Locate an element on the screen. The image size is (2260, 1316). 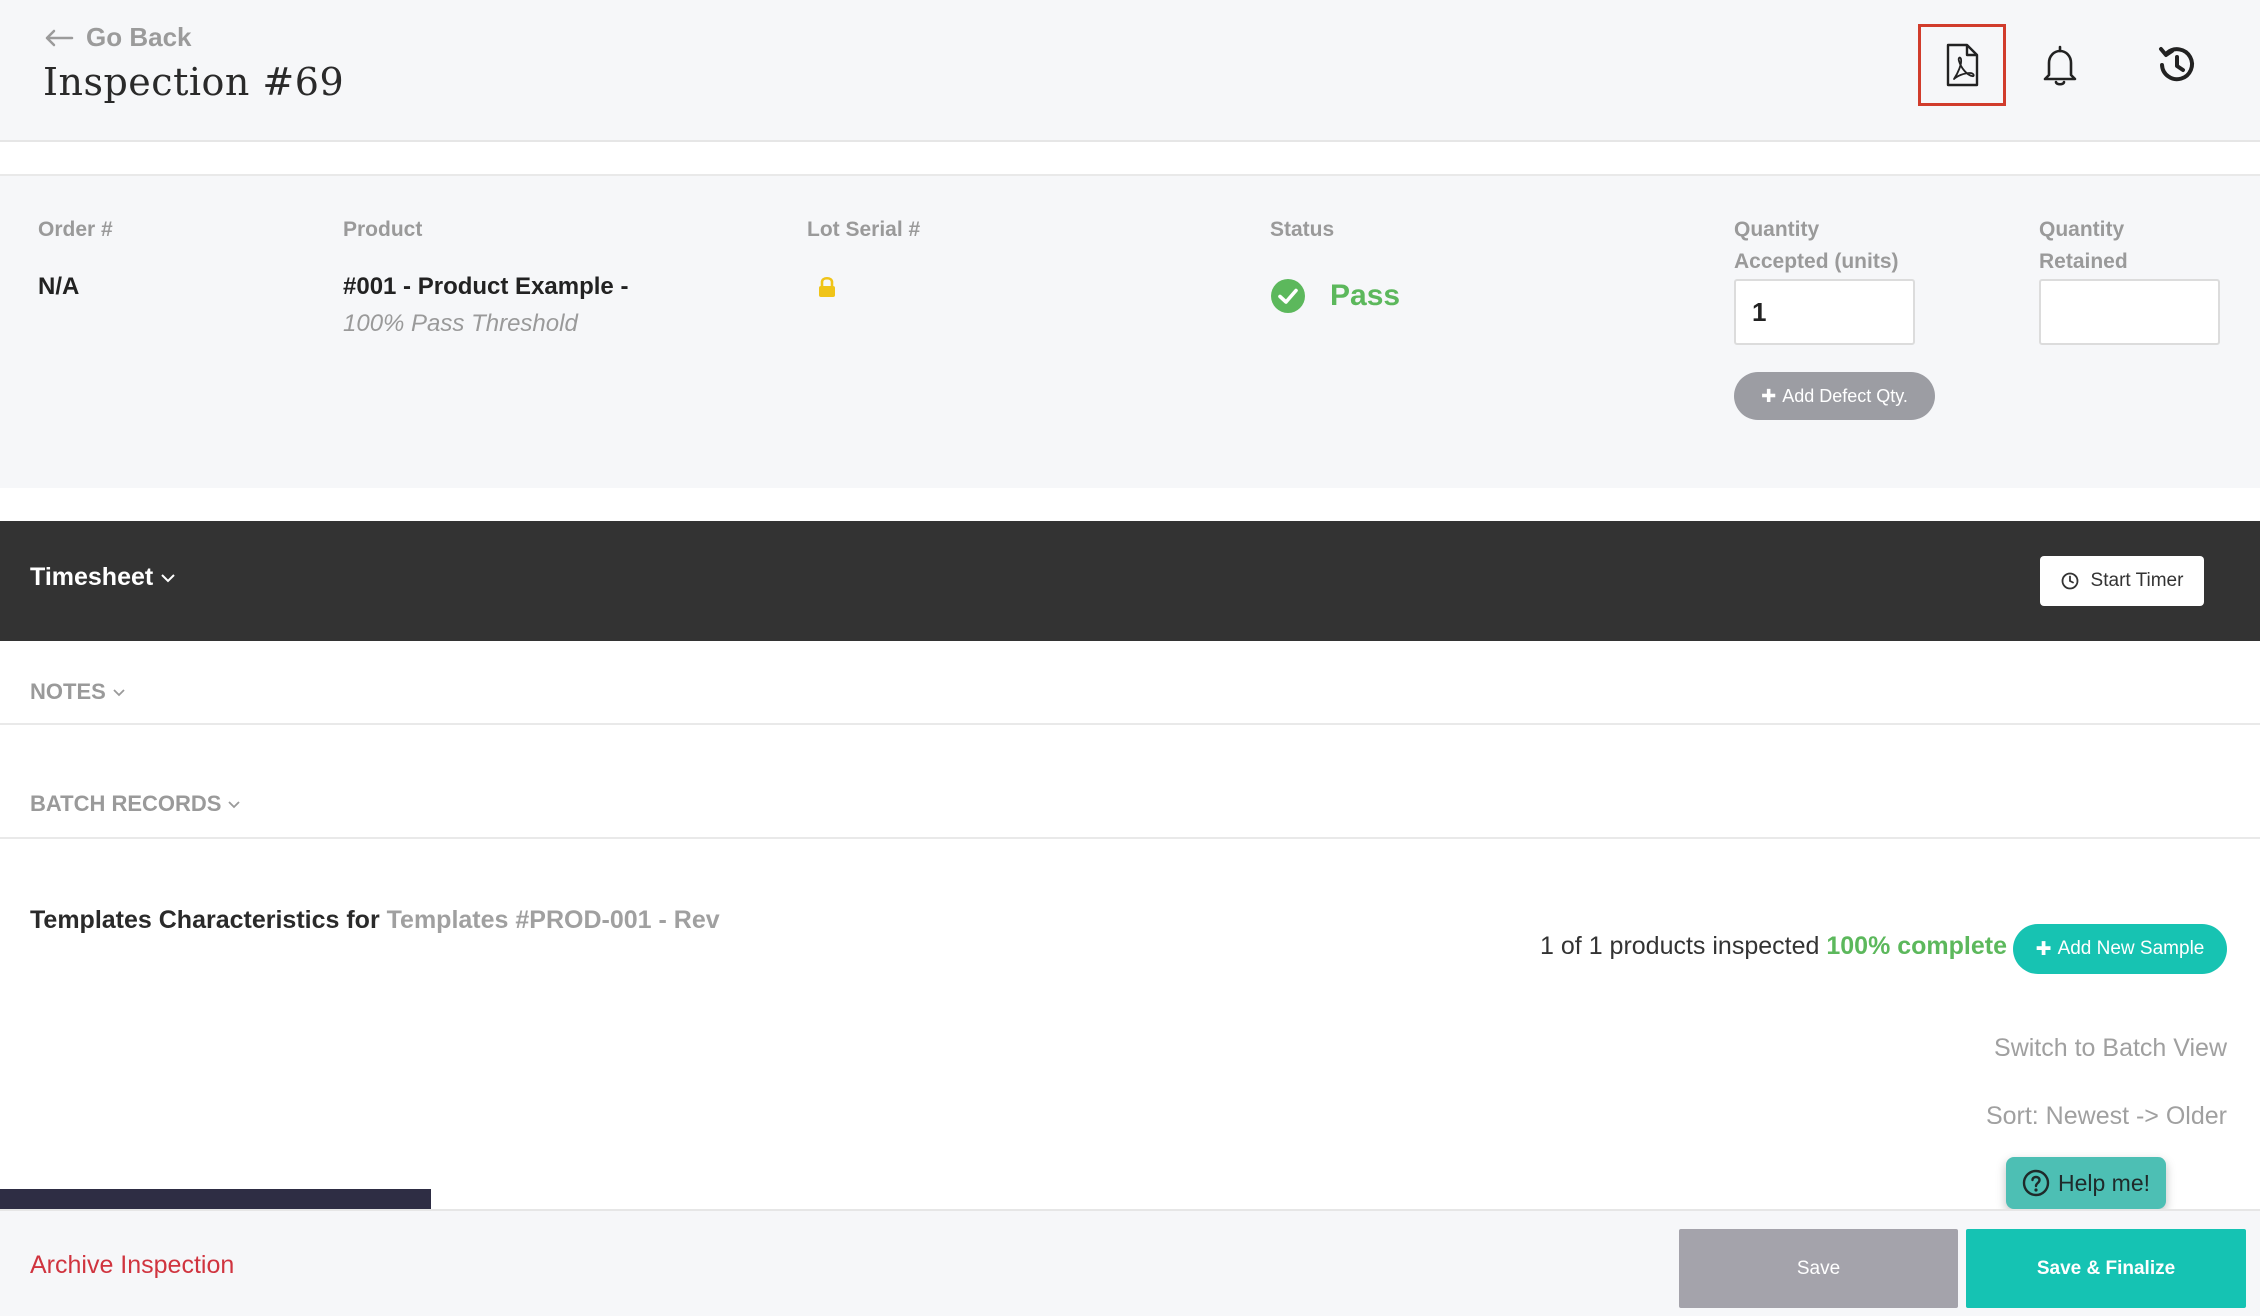
start-timer-label: Start Timer is located at coordinates (2137, 580).